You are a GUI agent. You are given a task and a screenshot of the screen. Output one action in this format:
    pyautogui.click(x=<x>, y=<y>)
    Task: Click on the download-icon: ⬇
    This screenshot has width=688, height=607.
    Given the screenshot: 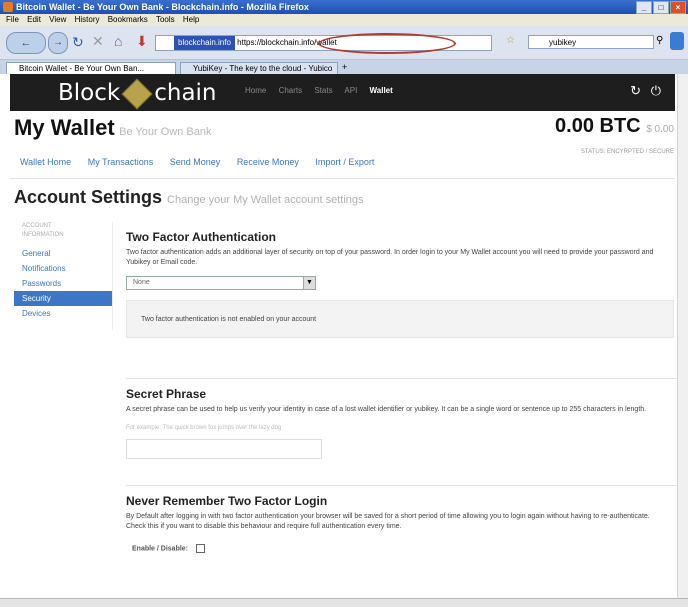 What is the action you would take?
    pyautogui.click(x=142, y=41)
    